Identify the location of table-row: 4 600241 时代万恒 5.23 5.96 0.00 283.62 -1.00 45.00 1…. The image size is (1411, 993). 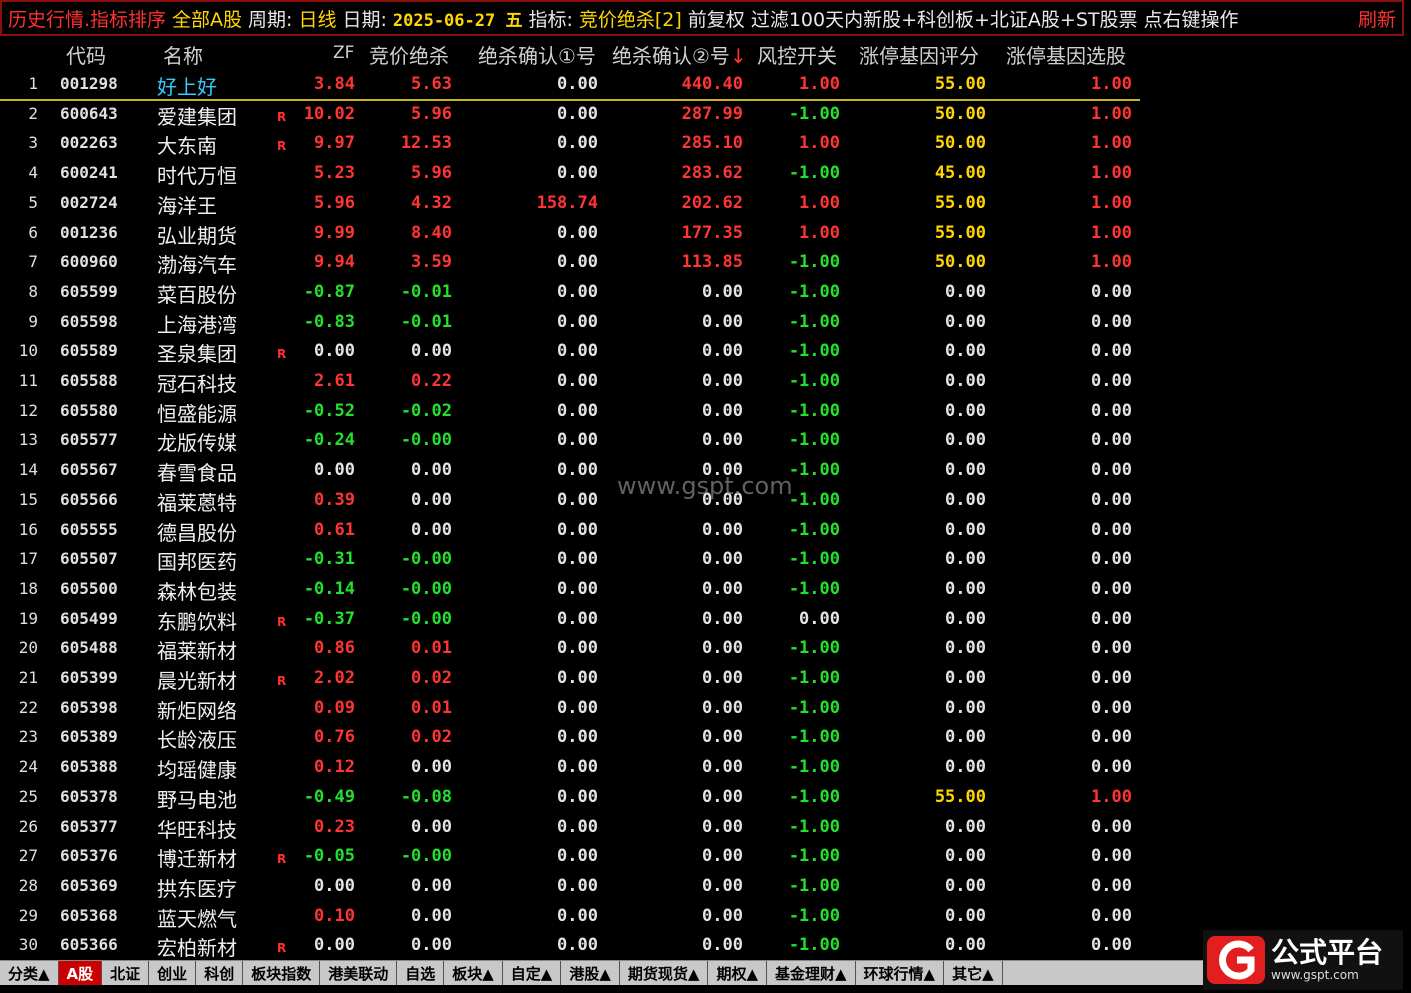
(570, 173).